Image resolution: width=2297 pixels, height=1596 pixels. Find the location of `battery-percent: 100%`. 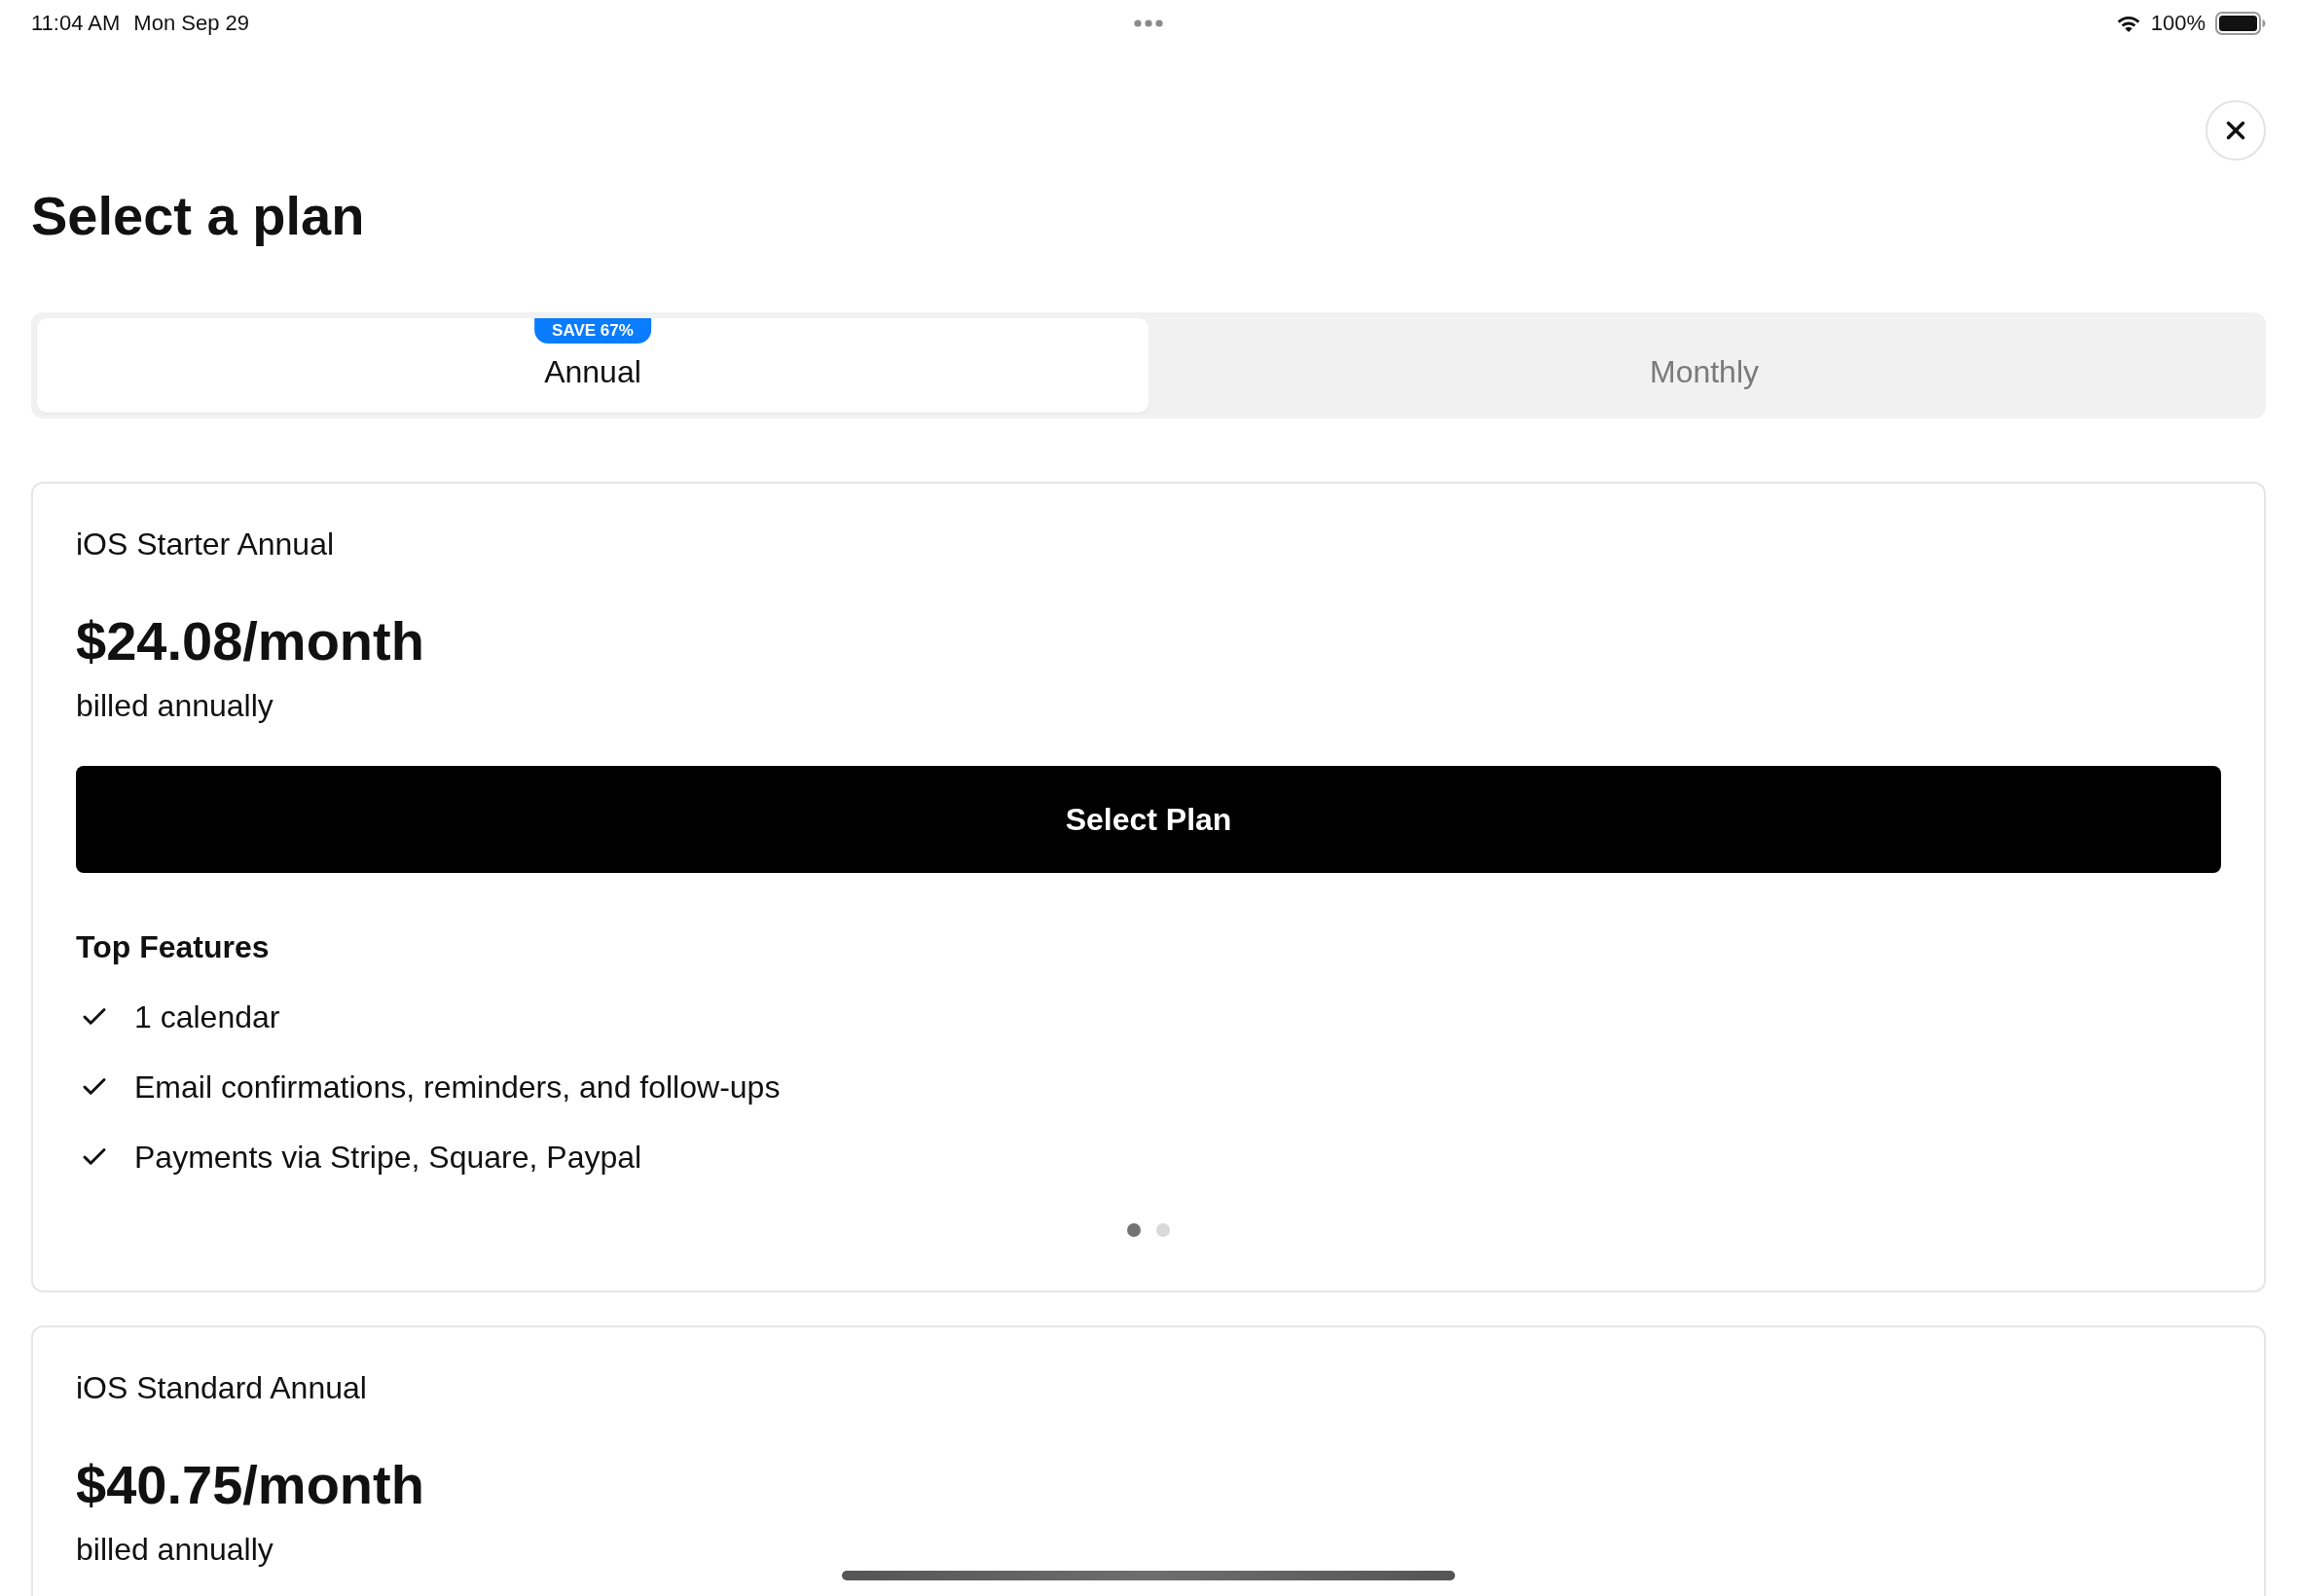

battery-percent: 100% is located at coordinates (2178, 23).